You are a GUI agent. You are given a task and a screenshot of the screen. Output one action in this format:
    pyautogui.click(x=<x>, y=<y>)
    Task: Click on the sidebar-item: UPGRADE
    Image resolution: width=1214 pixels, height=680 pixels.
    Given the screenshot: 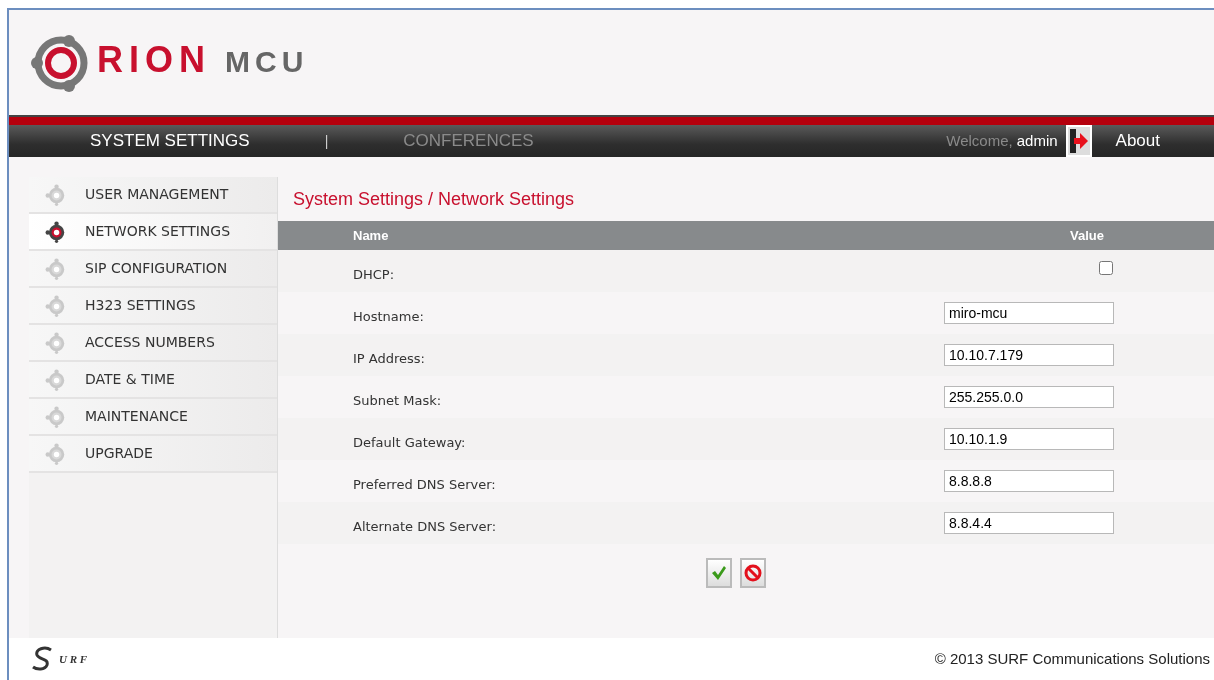 What is the action you would take?
    pyautogui.click(x=153, y=454)
    